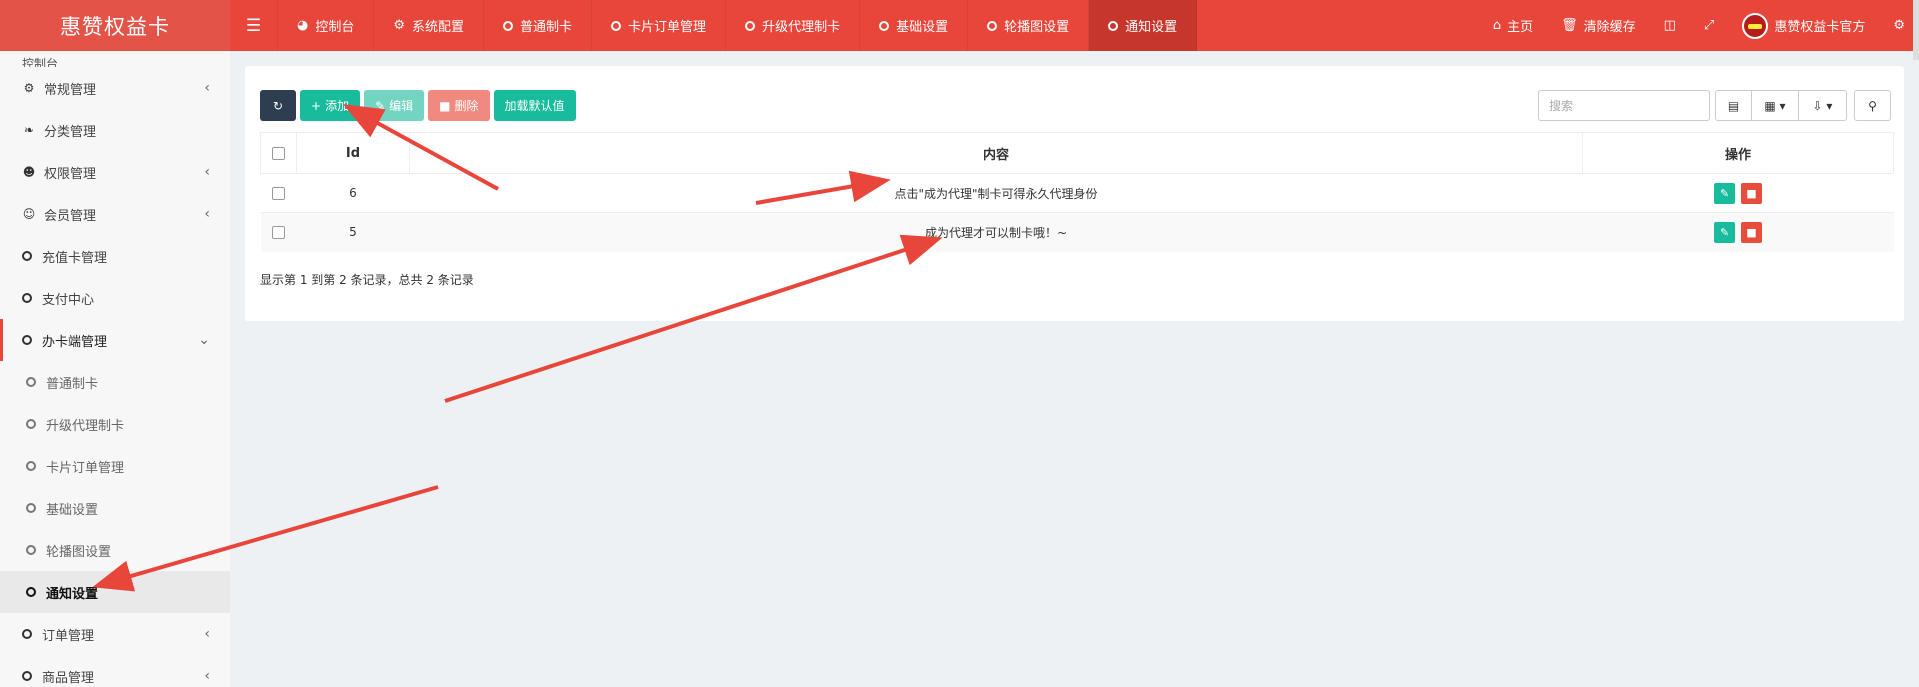  Describe the element at coordinates (996, 232) in the screenshot. I see `content-cell: 成为代理才可以制卡哦！~` at that location.